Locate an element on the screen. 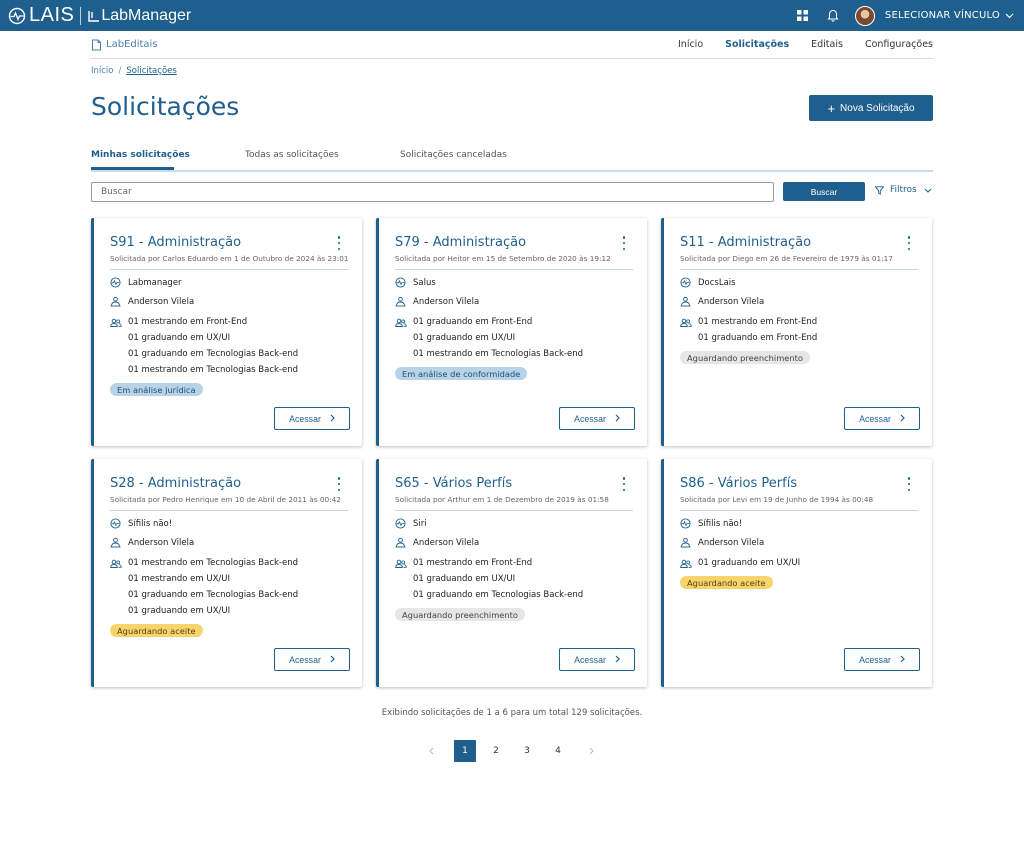 The height and width of the screenshot is (844, 1024). page-1: 1 is located at coordinates (465, 751).